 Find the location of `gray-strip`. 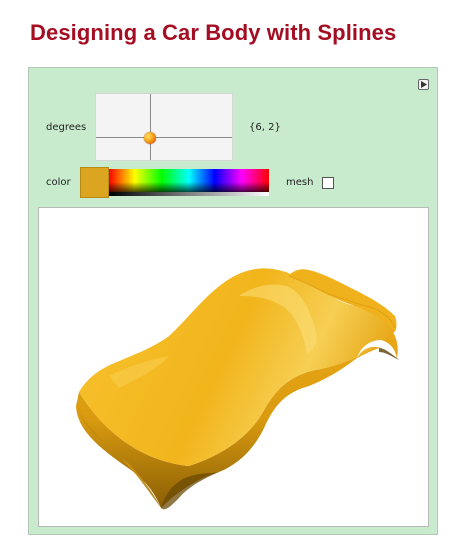

gray-strip is located at coordinates (189, 194).